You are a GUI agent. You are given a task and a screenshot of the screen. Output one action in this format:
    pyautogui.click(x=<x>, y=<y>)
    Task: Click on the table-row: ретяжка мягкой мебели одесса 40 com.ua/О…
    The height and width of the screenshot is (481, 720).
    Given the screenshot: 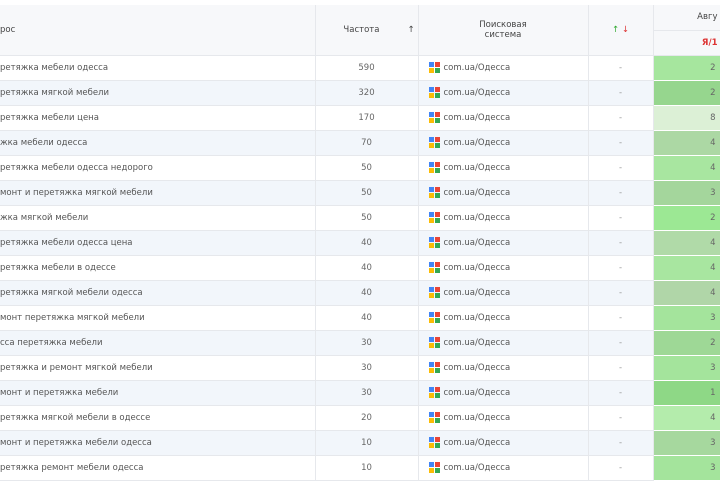 What is the action you would take?
    pyautogui.click(x=360, y=293)
    